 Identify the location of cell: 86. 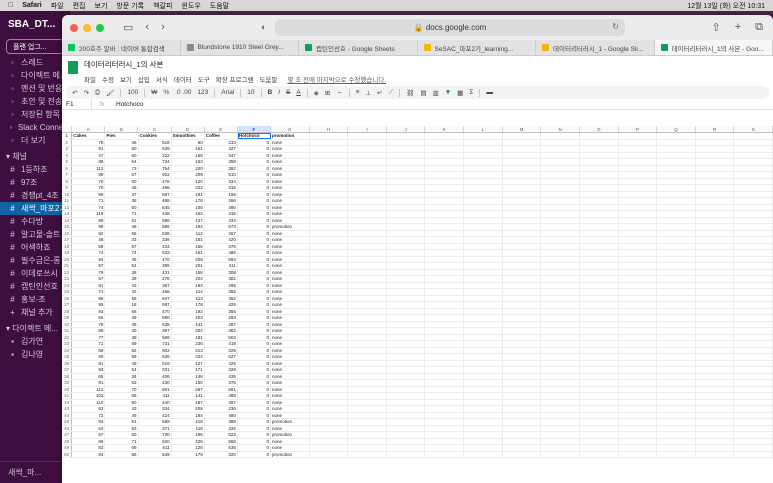
(89, 441).